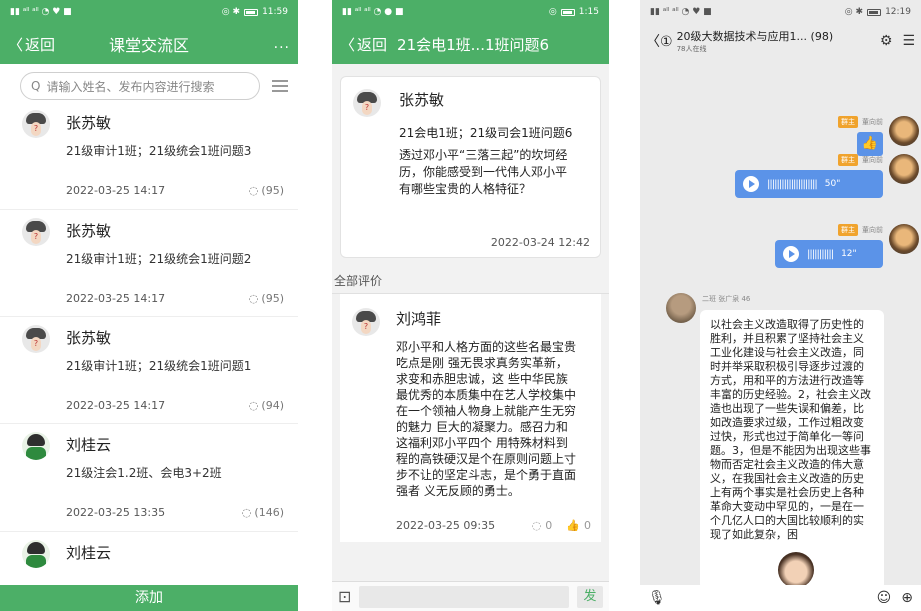 The height and width of the screenshot is (611, 921). Describe the element at coordinates (796, 570) in the screenshot. I see `sticker-image` at that location.